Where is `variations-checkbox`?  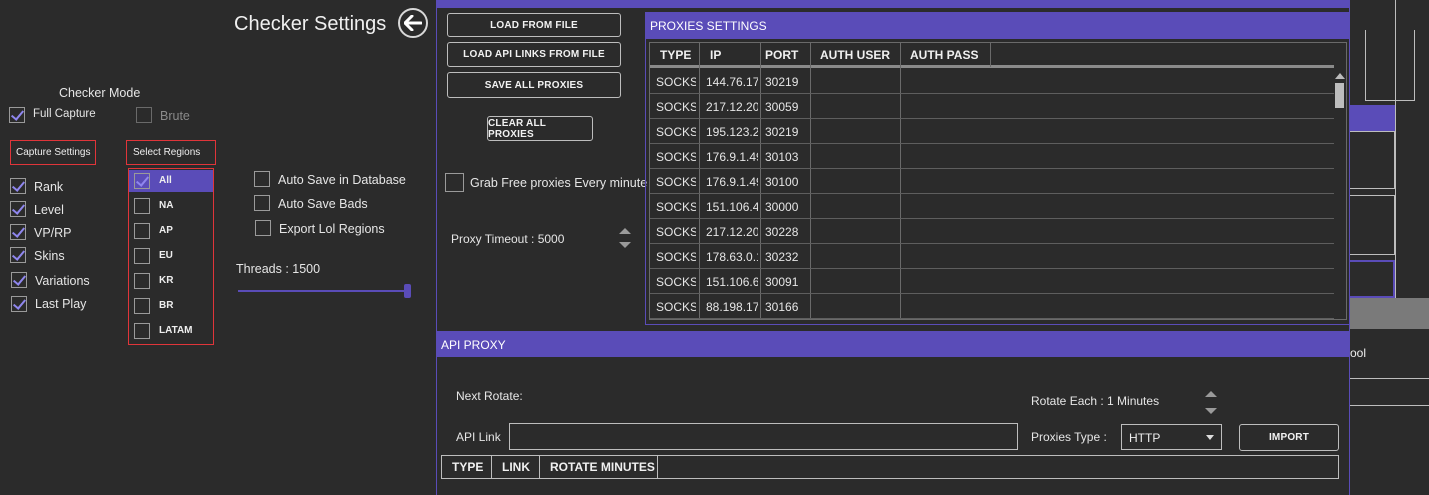 variations-checkbox is located at coordinates (19, 280).